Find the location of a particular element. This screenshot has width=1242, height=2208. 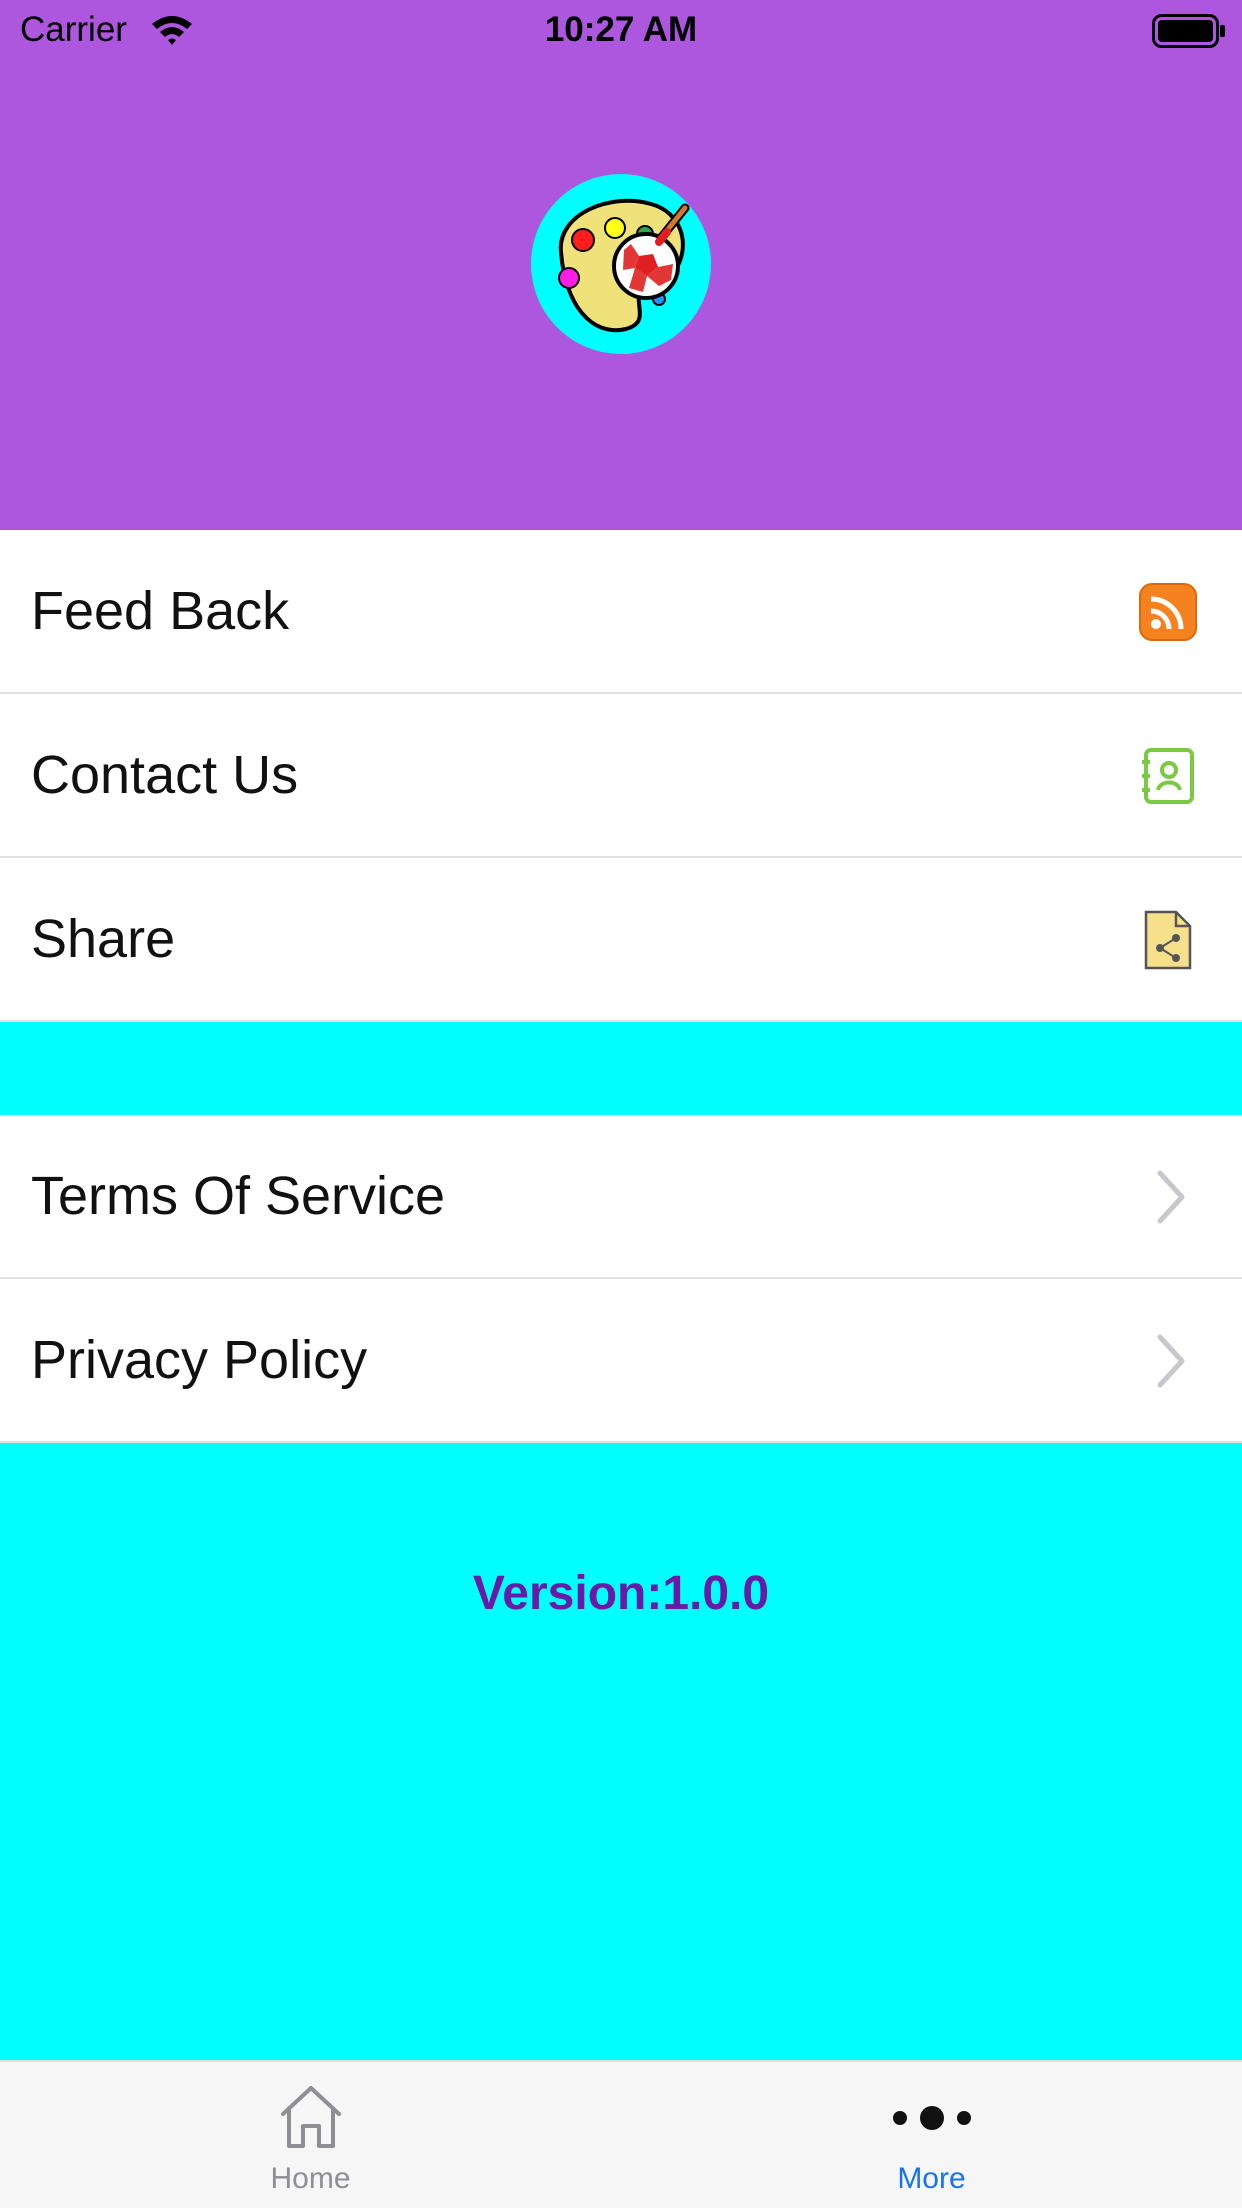

more-dots-icon is located at coordinates (931, 2119).